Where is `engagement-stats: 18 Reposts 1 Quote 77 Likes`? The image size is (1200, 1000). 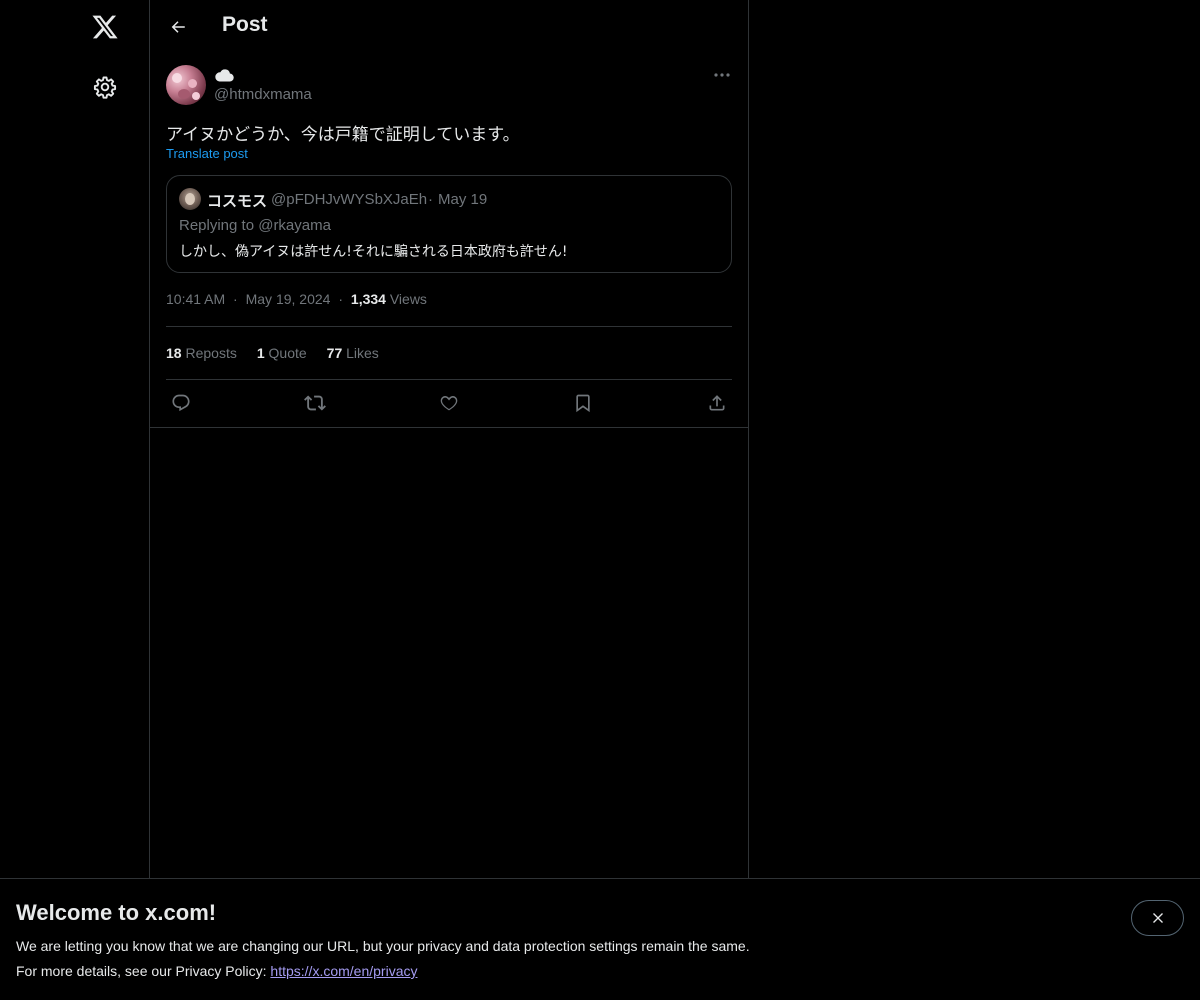
engagement-stats: 18 Reposts 1 Quote 77 Likes is located at coordinates (272, 353).